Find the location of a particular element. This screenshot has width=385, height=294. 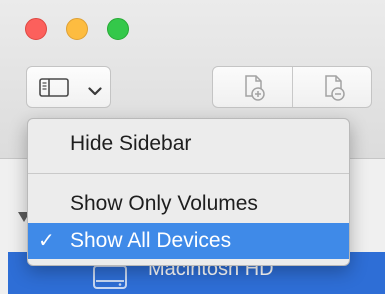

sidebar-view-button is located at coordinates (68, 87).